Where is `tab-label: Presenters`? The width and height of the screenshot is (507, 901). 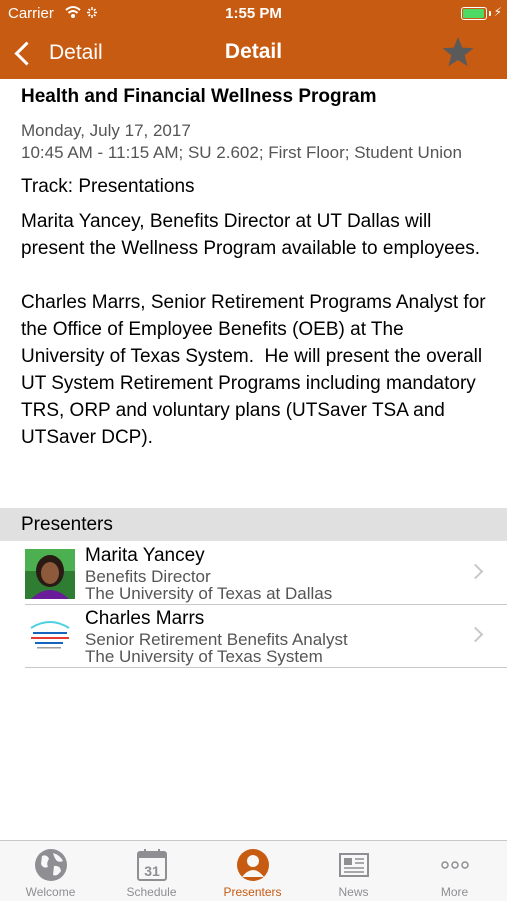
tab-label: Presenters is located at coordinates (252, 892).